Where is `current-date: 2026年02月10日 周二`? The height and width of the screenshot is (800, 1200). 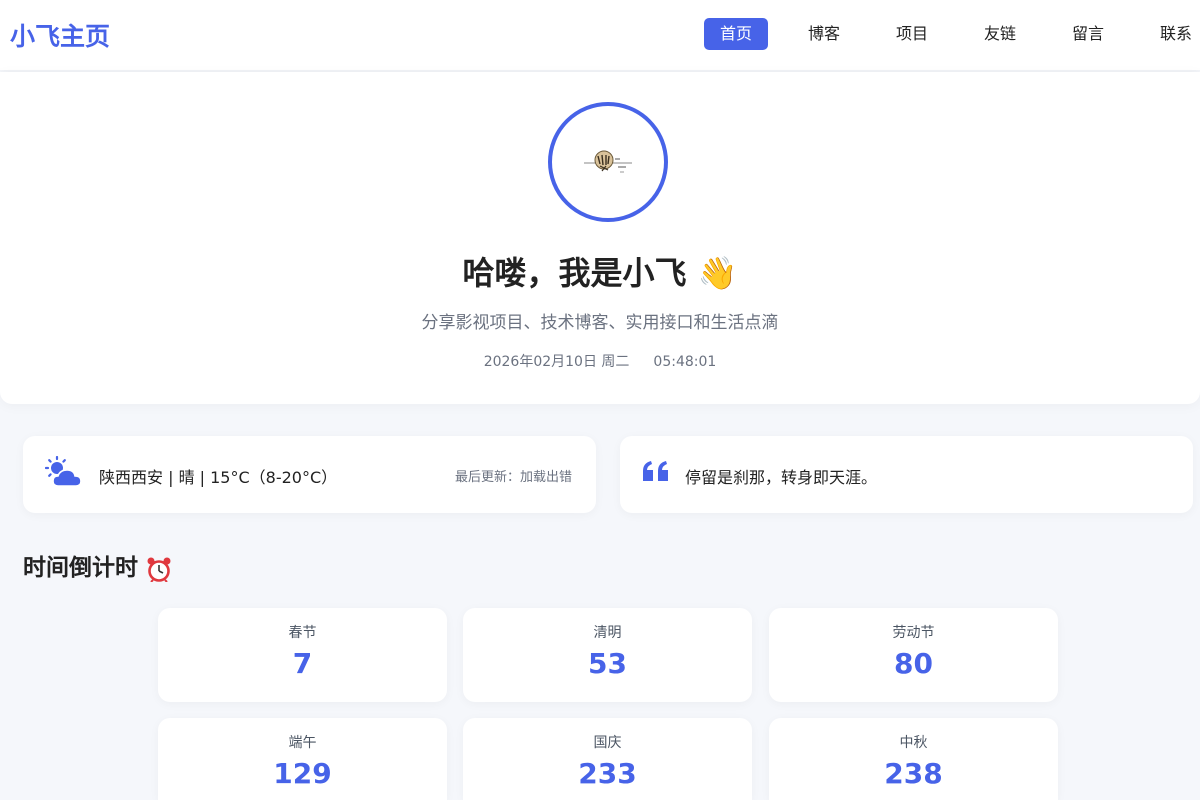
current-date: 2026年02月10日 周二 is located at coordinates (556, 362).